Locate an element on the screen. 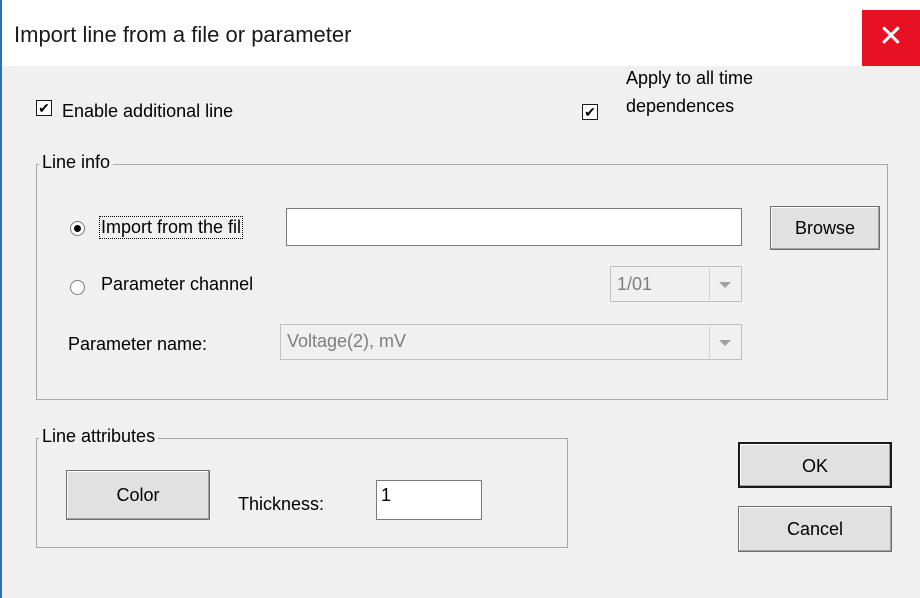  close-icon: ✕ is located at coordinates (891, 36).